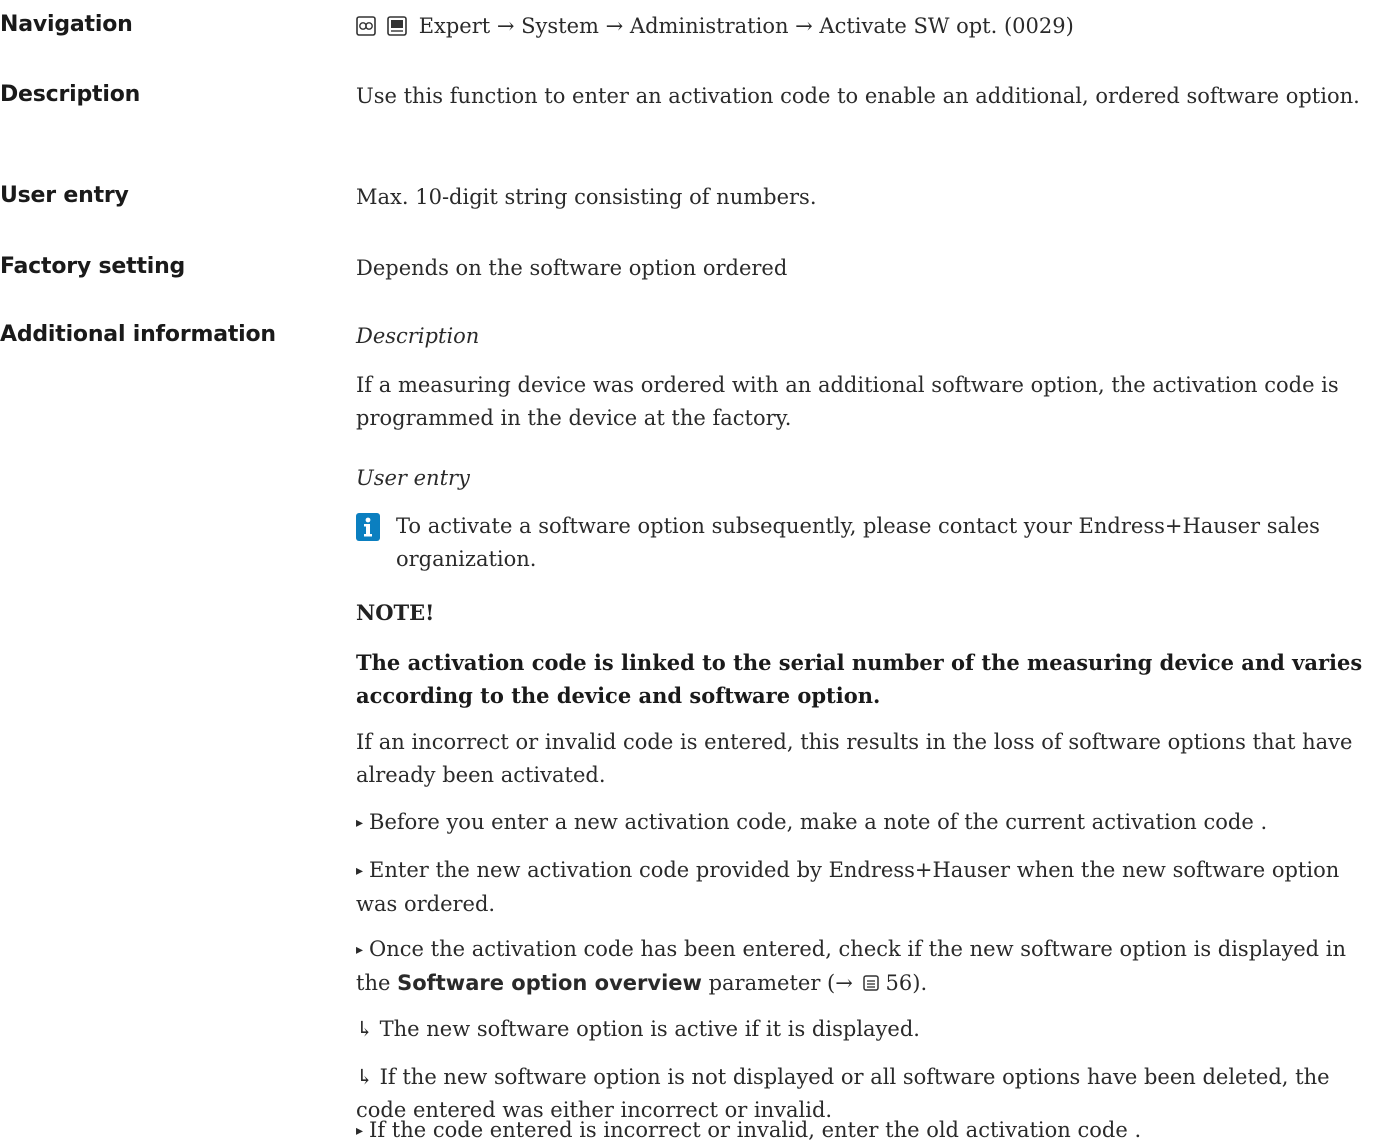  What do you see at coordinates (870, 983) in the screenshot?
I see `page-ref-icon` at bounding box center [870, 983].